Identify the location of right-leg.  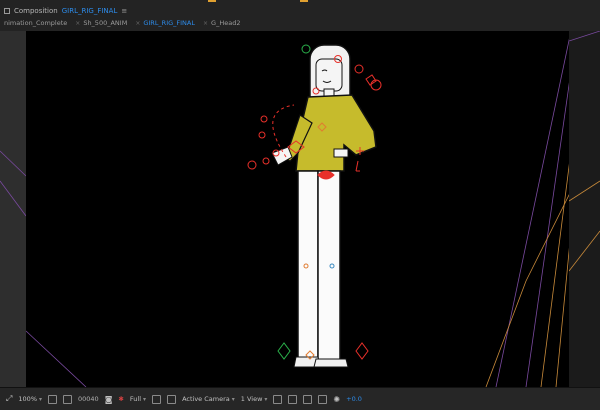
(329, 266).